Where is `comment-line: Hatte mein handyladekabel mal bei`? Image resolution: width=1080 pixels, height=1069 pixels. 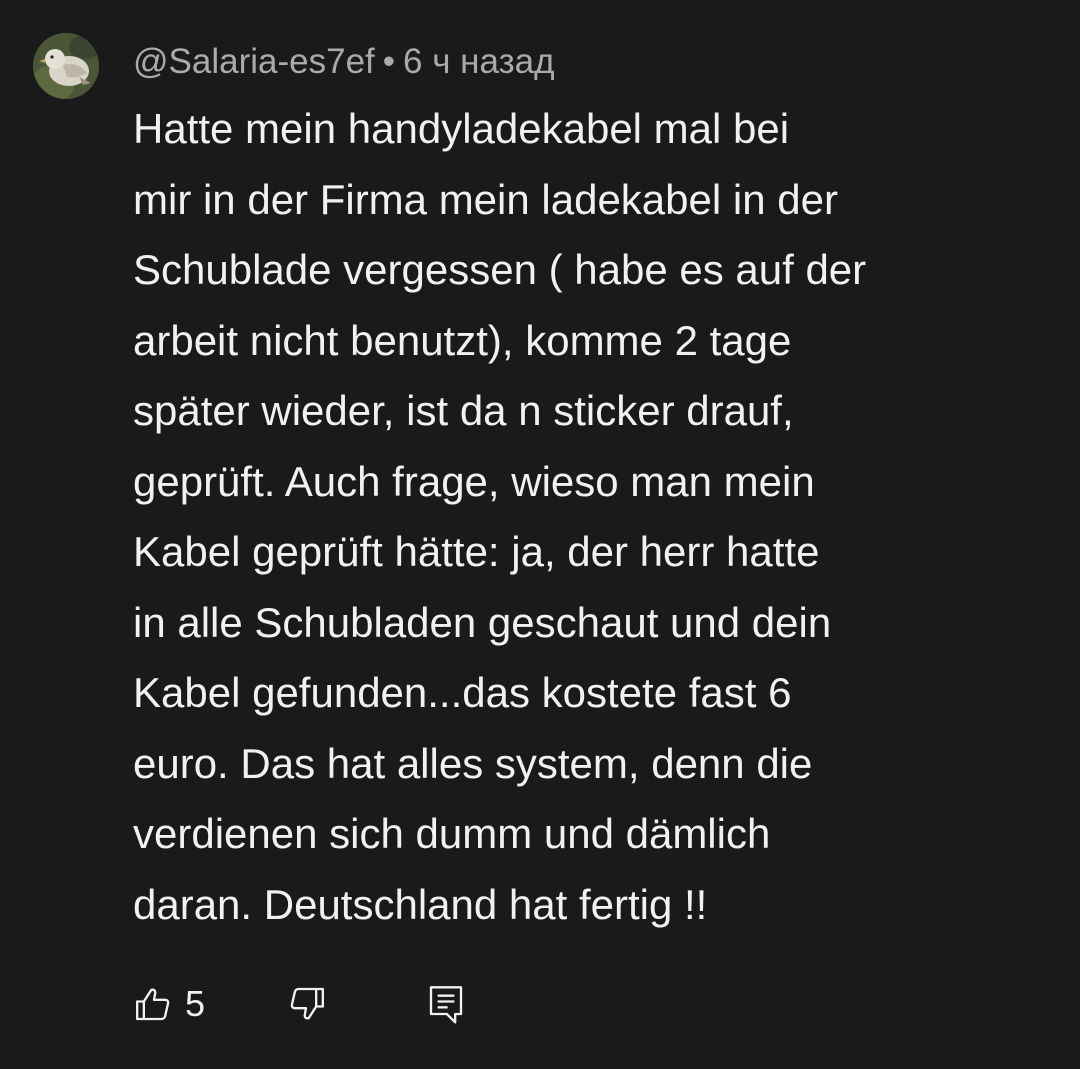 comment-line: Hatte mein handyladekabel mal bei is located at coordinates (461, 128).